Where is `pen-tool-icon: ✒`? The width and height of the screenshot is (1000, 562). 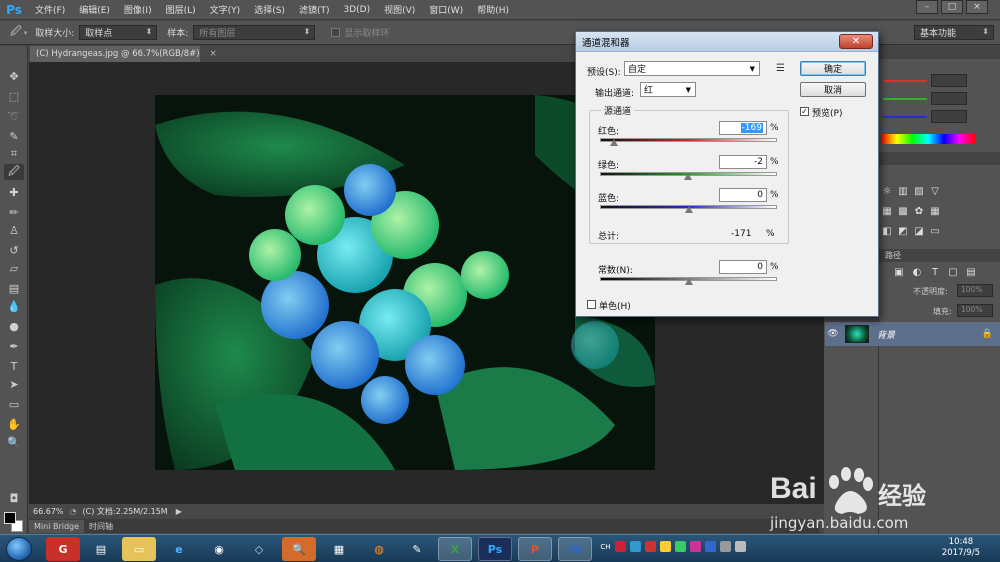 pen-tool-icon: ✒ is located at coordinates (14, 346).